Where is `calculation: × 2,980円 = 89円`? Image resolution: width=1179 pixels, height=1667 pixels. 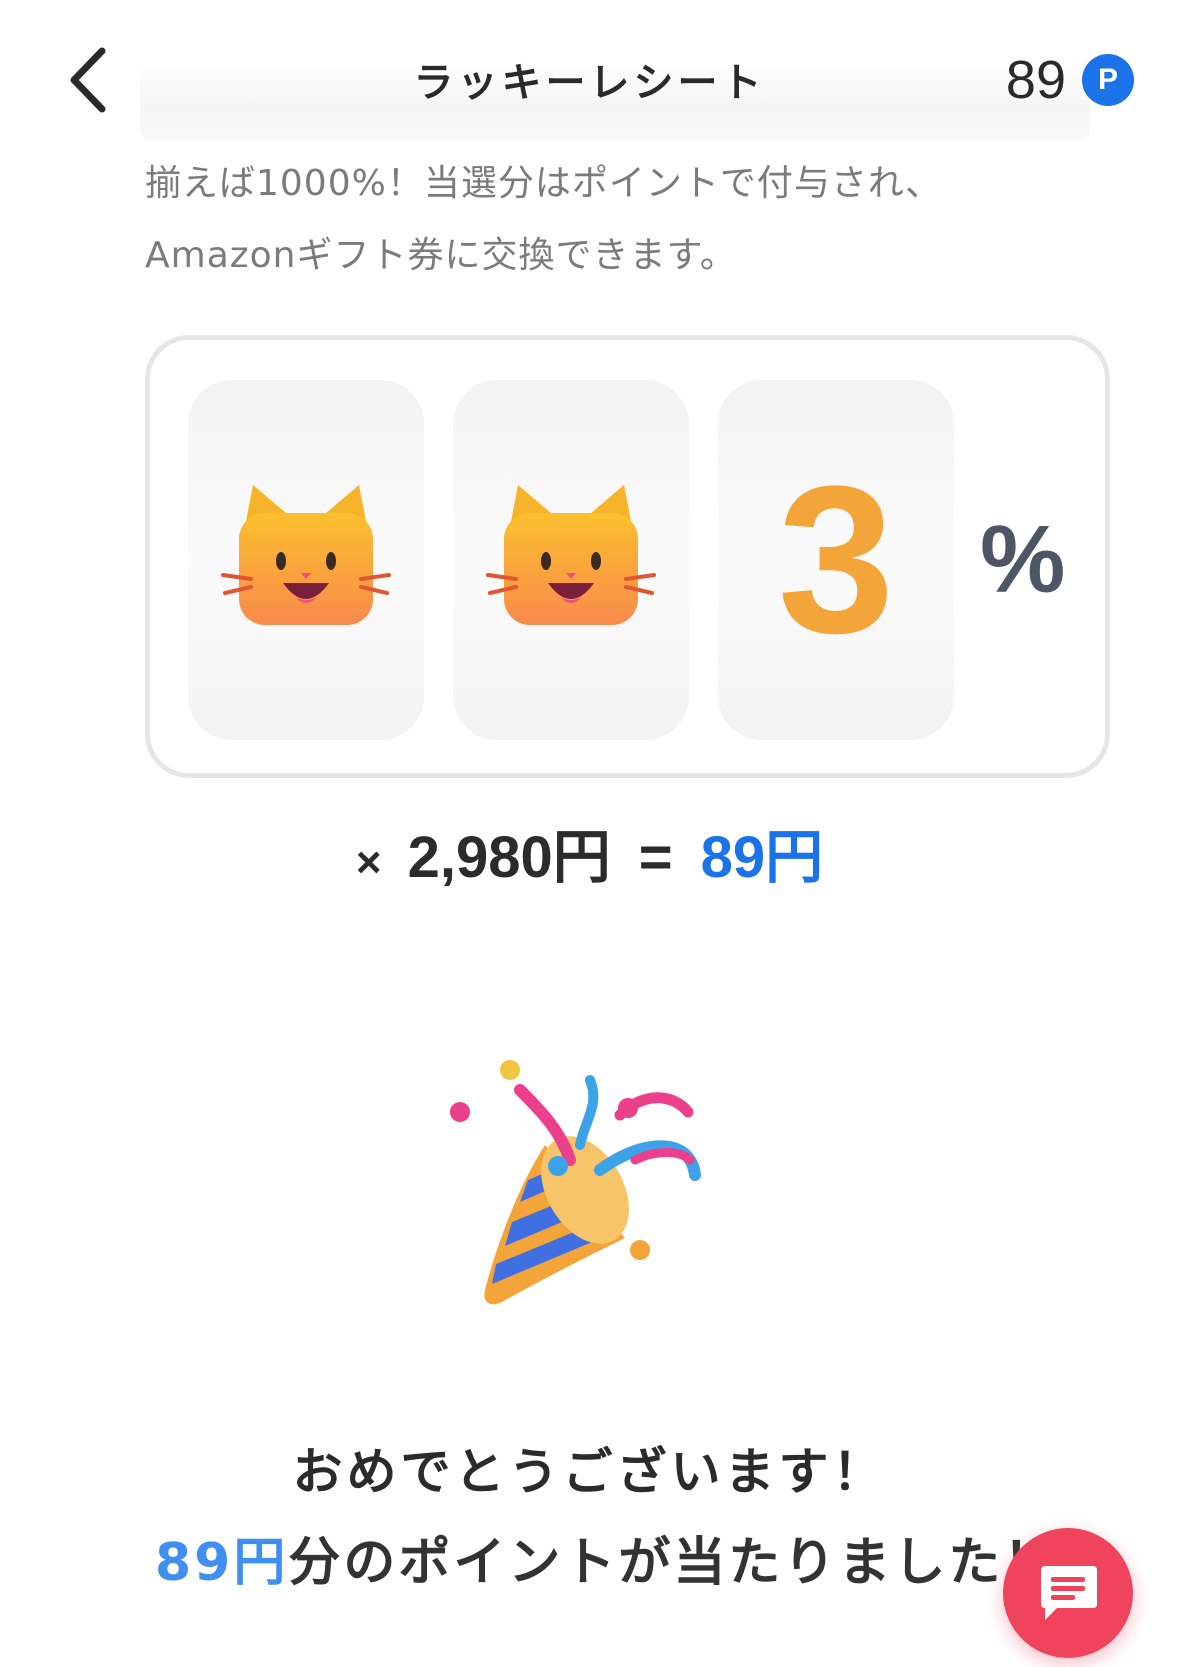
calculation: × 2,980円 = 89円 is located at coordinates (589, 852).